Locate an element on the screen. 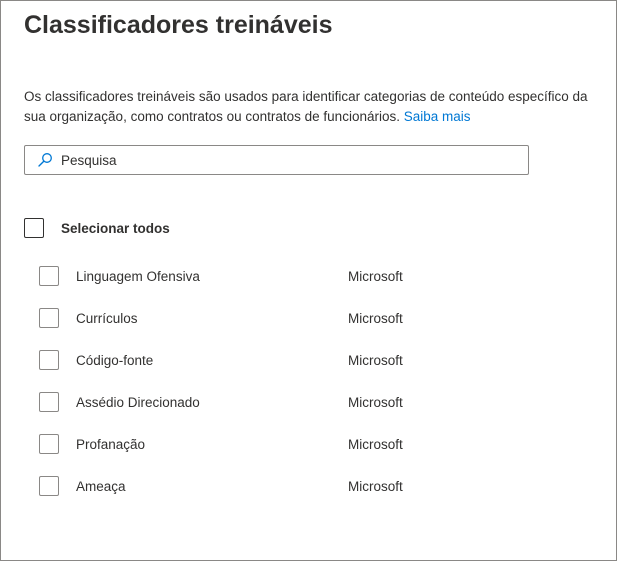  classifier-name: Assédio Direcionado is located at coordinates (138, 402).